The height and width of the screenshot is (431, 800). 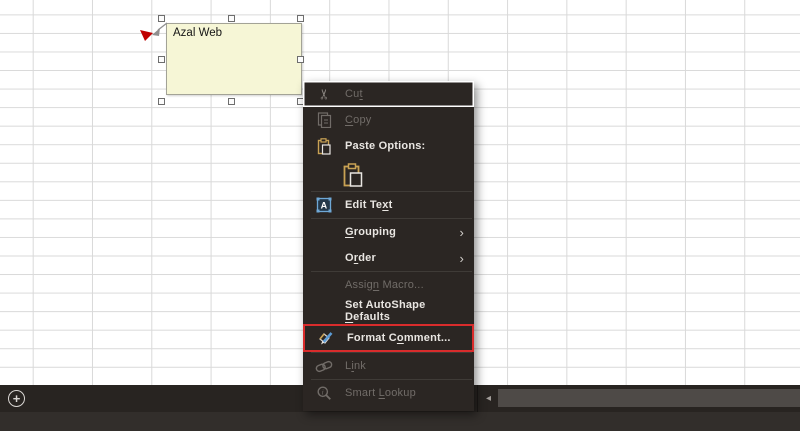 I want to click on menu-item-set-autoshape-defaults: Set AutoShape Defaults, so click(x=388, y=311).